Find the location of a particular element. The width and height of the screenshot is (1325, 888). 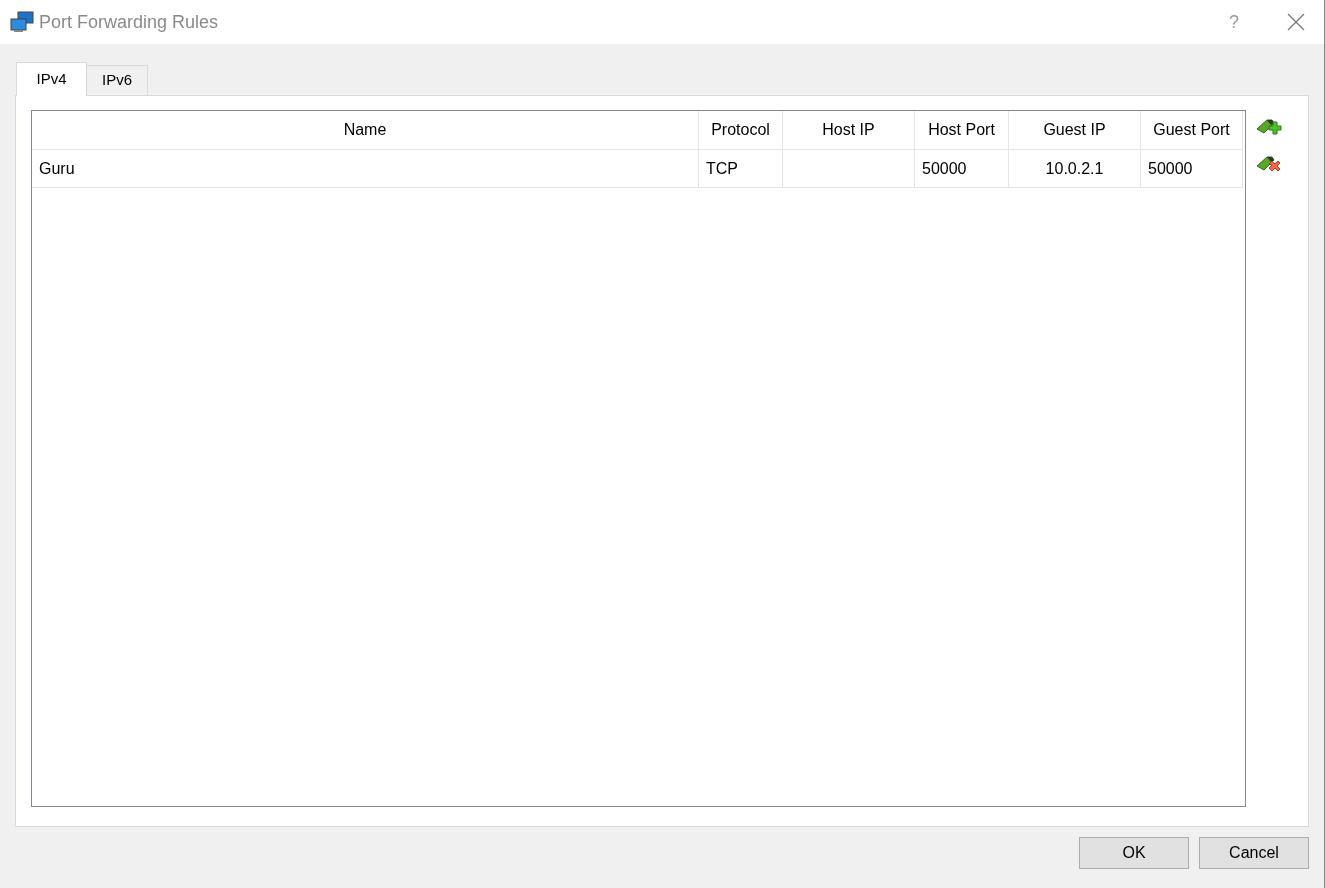

dialog-button: Cancel is located at coordinates (1254, 853).